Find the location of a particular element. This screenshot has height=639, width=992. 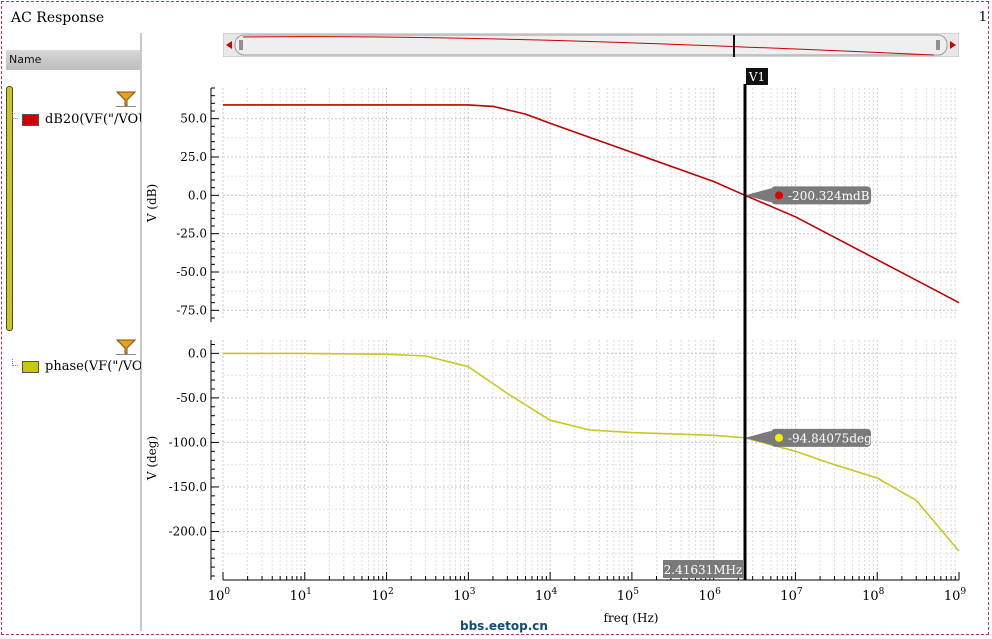

window-title: AC Response is located at coordinates (58, 18).